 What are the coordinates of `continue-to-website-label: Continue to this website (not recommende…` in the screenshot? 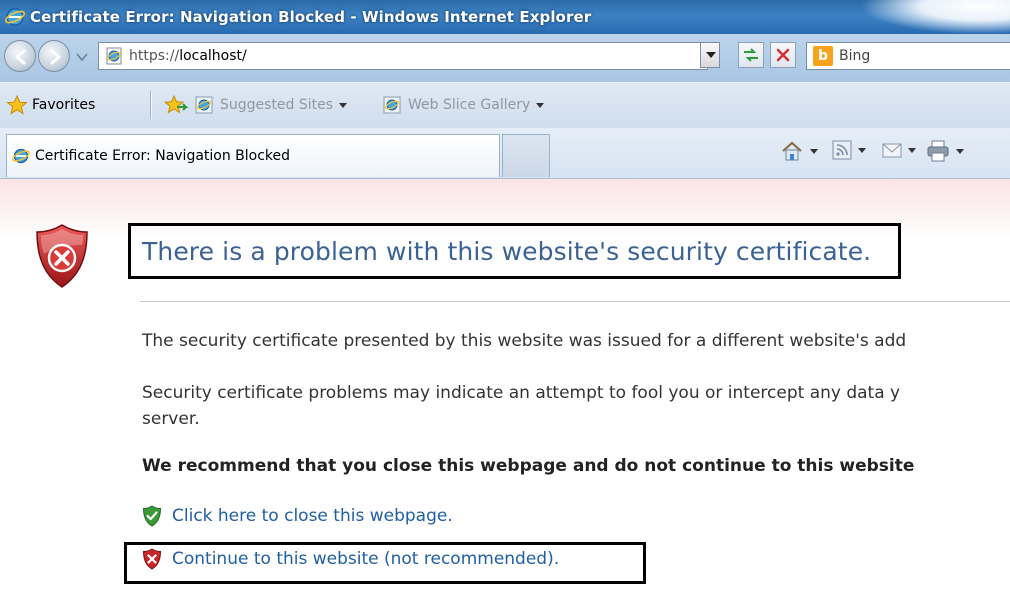 It's located at (365, 559).